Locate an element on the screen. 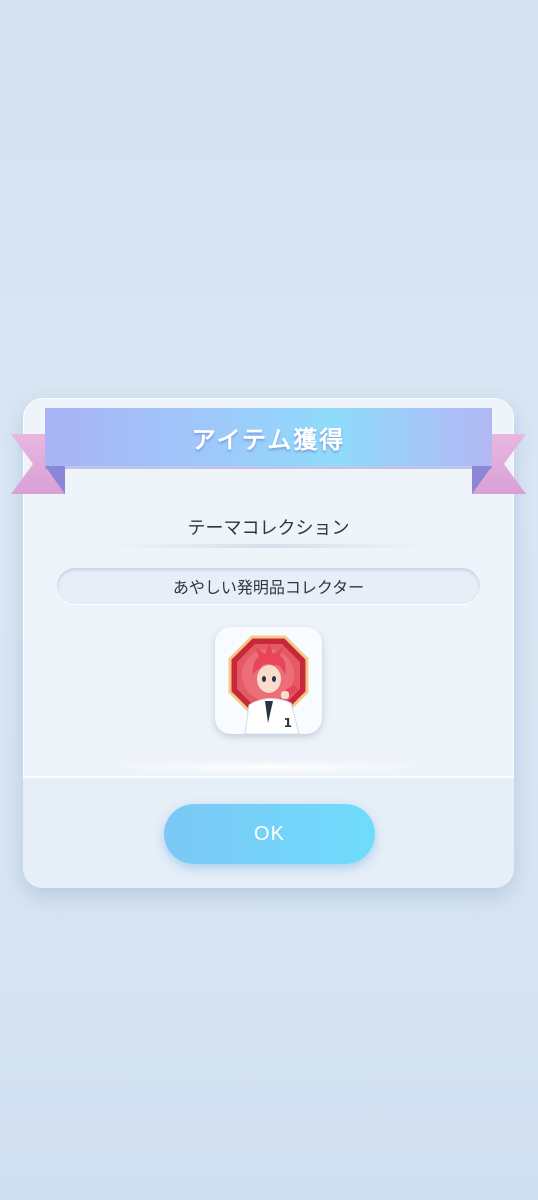  item-card: 1 is located at coordinates (268, 680).